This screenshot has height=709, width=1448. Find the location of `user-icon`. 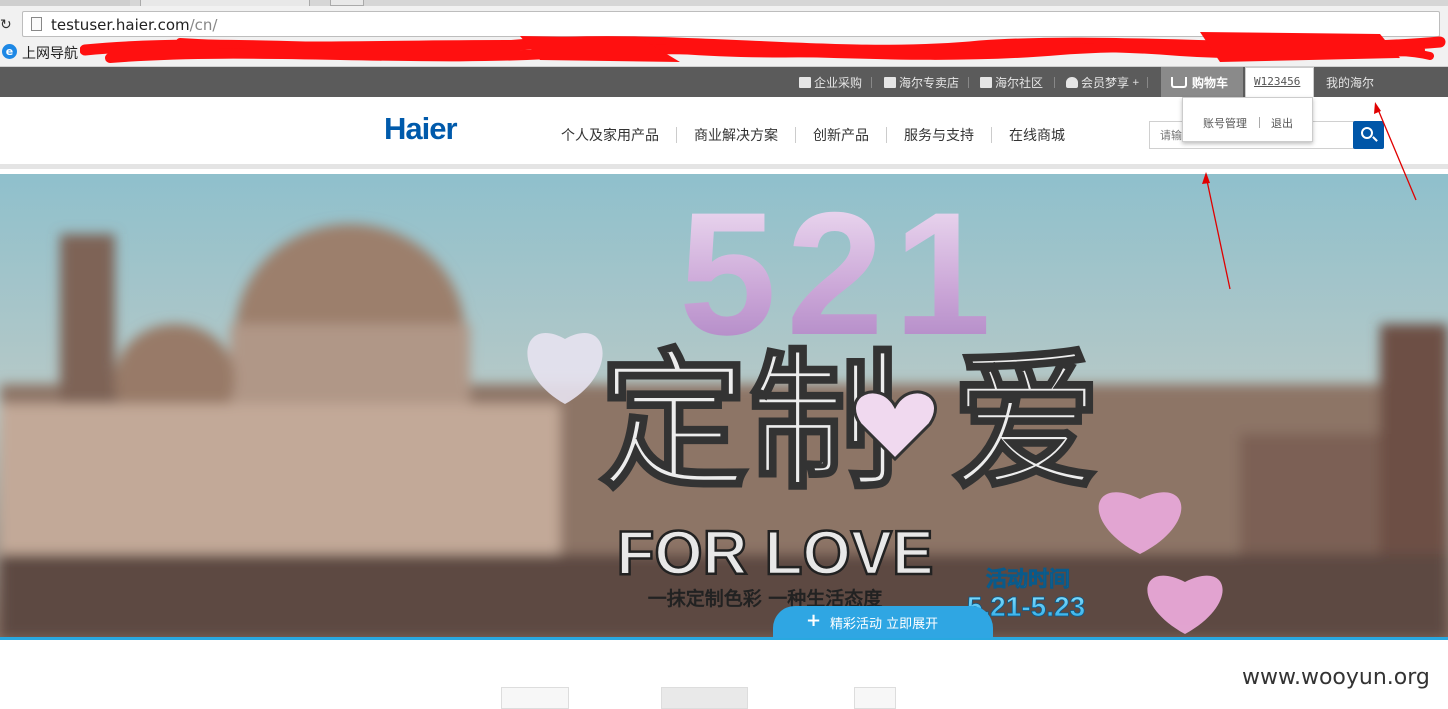

user-icon is located at coordinates (1072, 82).